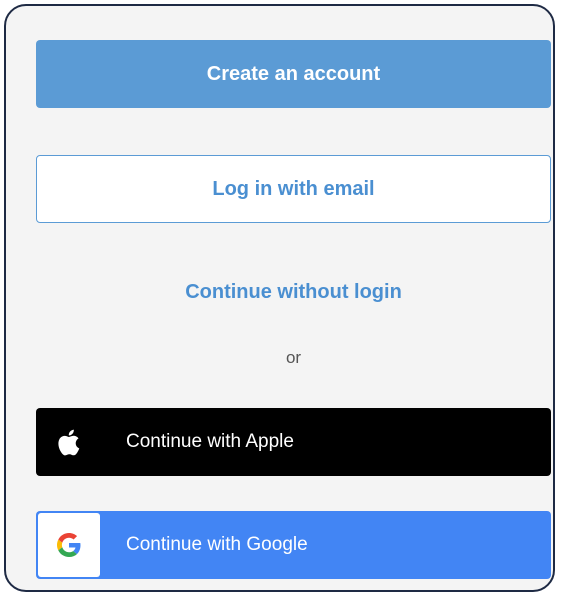  I want to click on continue-with-google-button: Continue with Google, so click(293, 545).